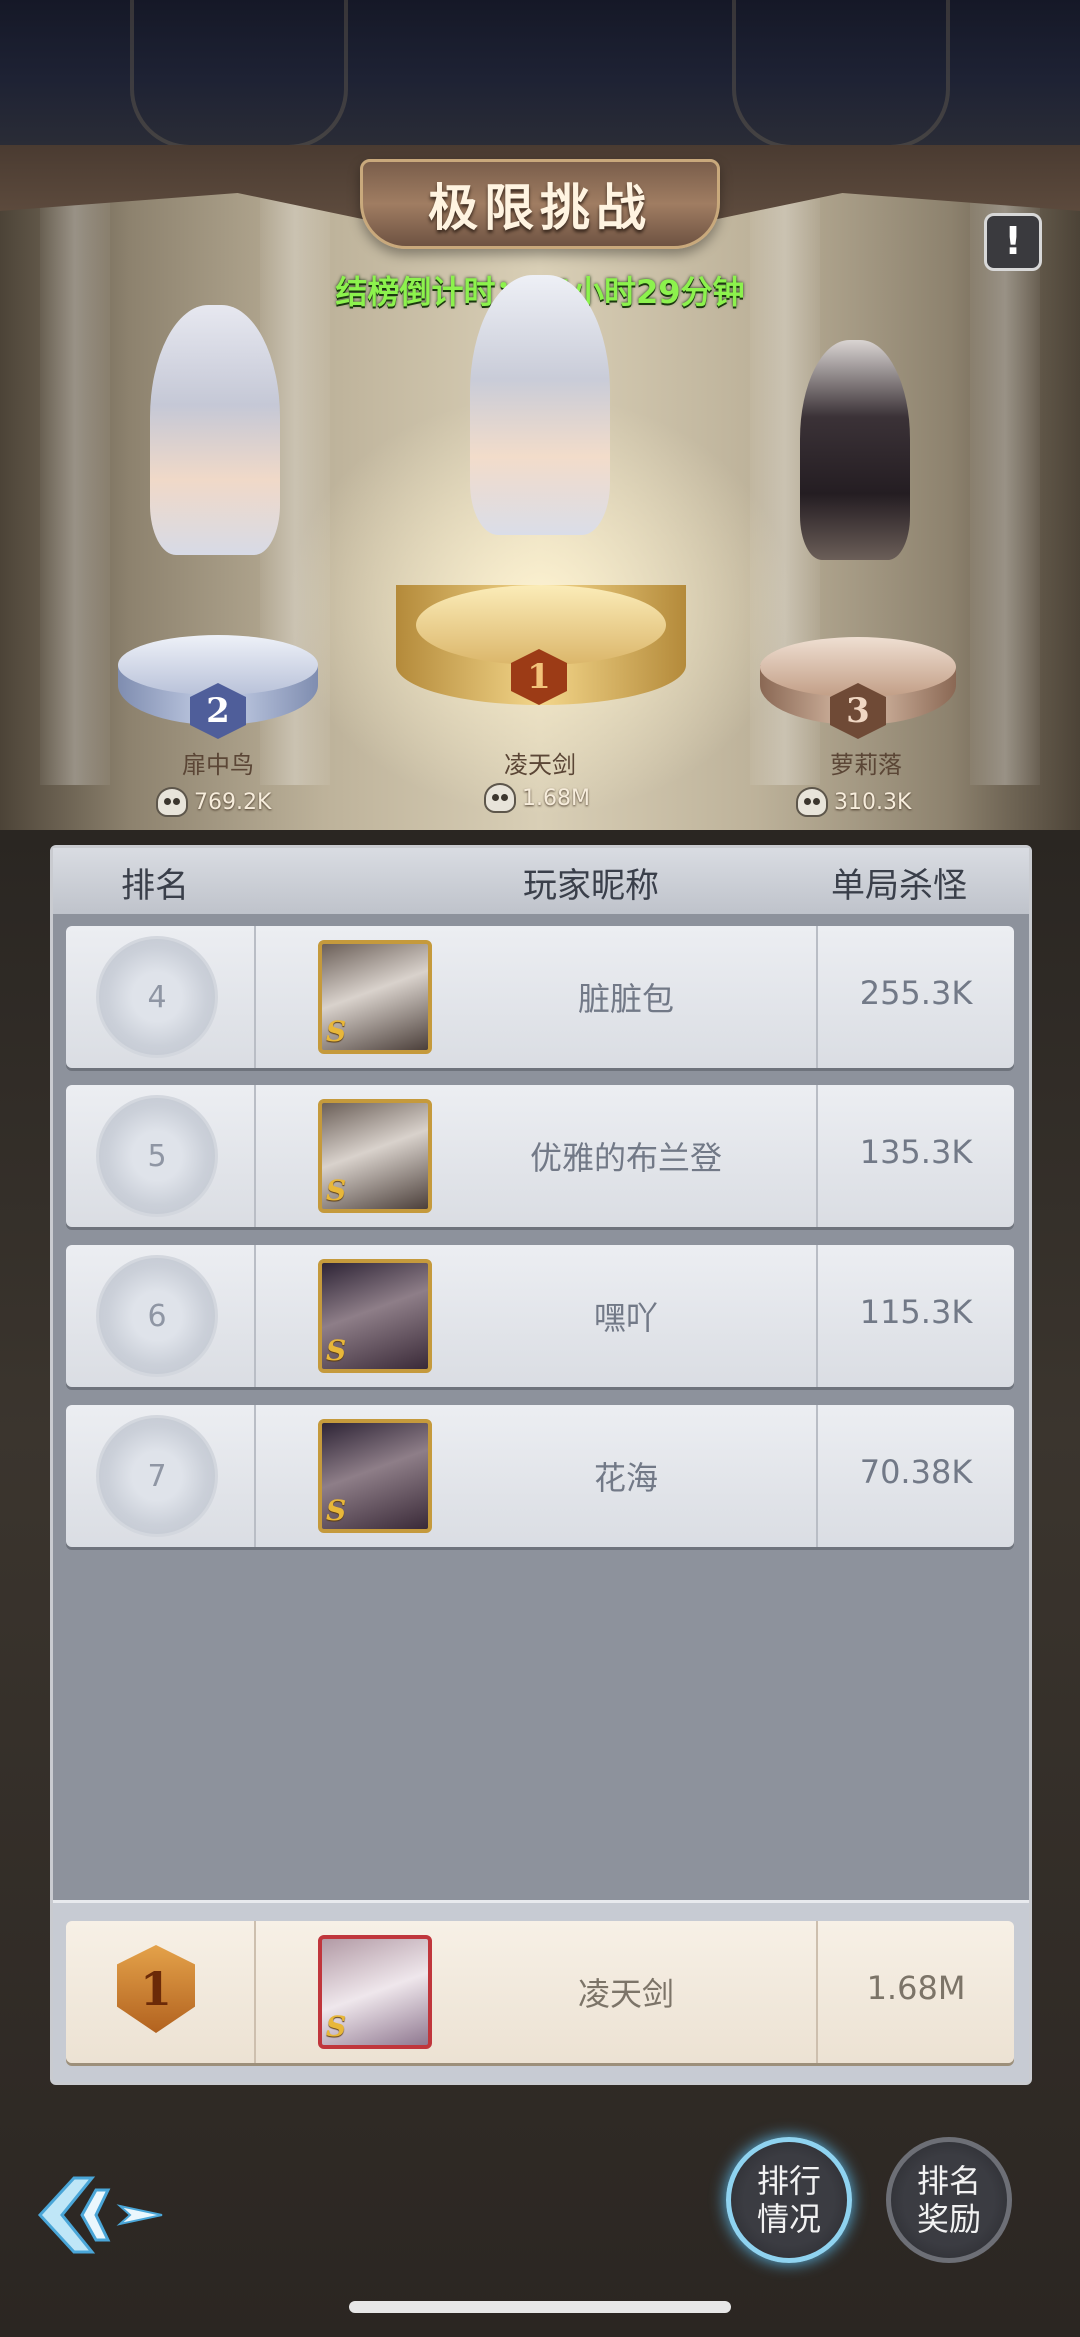 The height and width of the screenshot is (2337, 1080). What do you see at coordinates (916, 993) in the screenshot?
I see `kill-count: 255.3K` at bounding box center [916, 993].